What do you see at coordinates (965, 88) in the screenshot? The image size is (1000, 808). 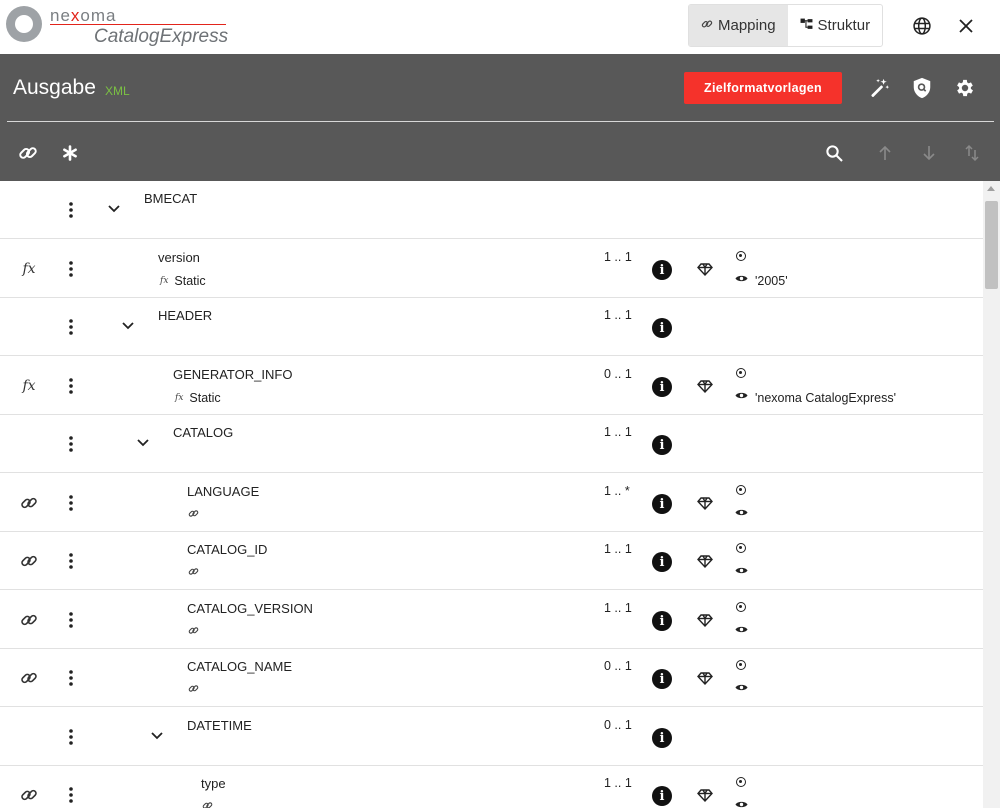 I see `settings-gear-icon` at bounding box center [965, 88].